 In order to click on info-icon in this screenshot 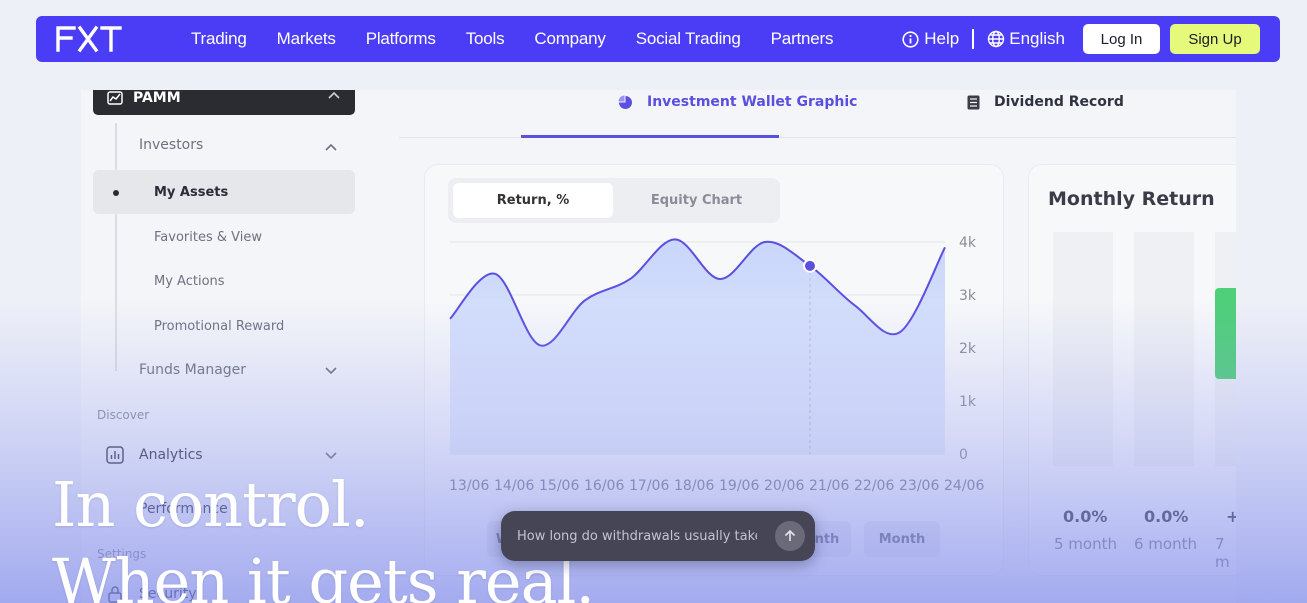, I will do `click(910, 39)`.